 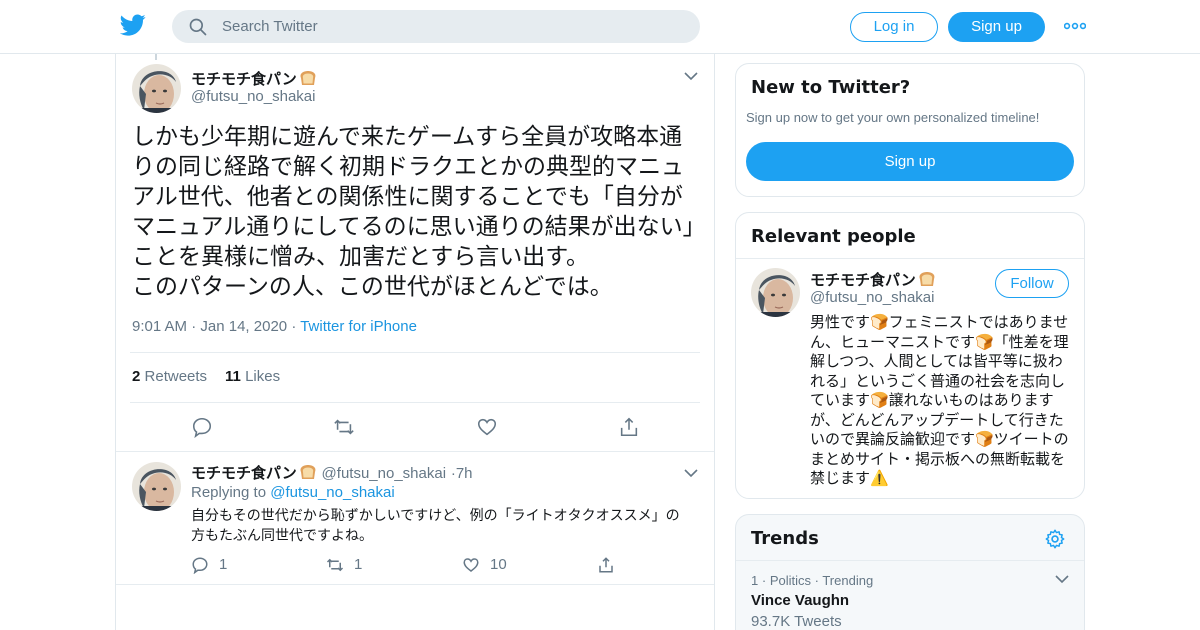 What do you see at coordinates (790, 580) in the screenshot?
I see `trend-category: Politics` at bounding box center [790, 580].